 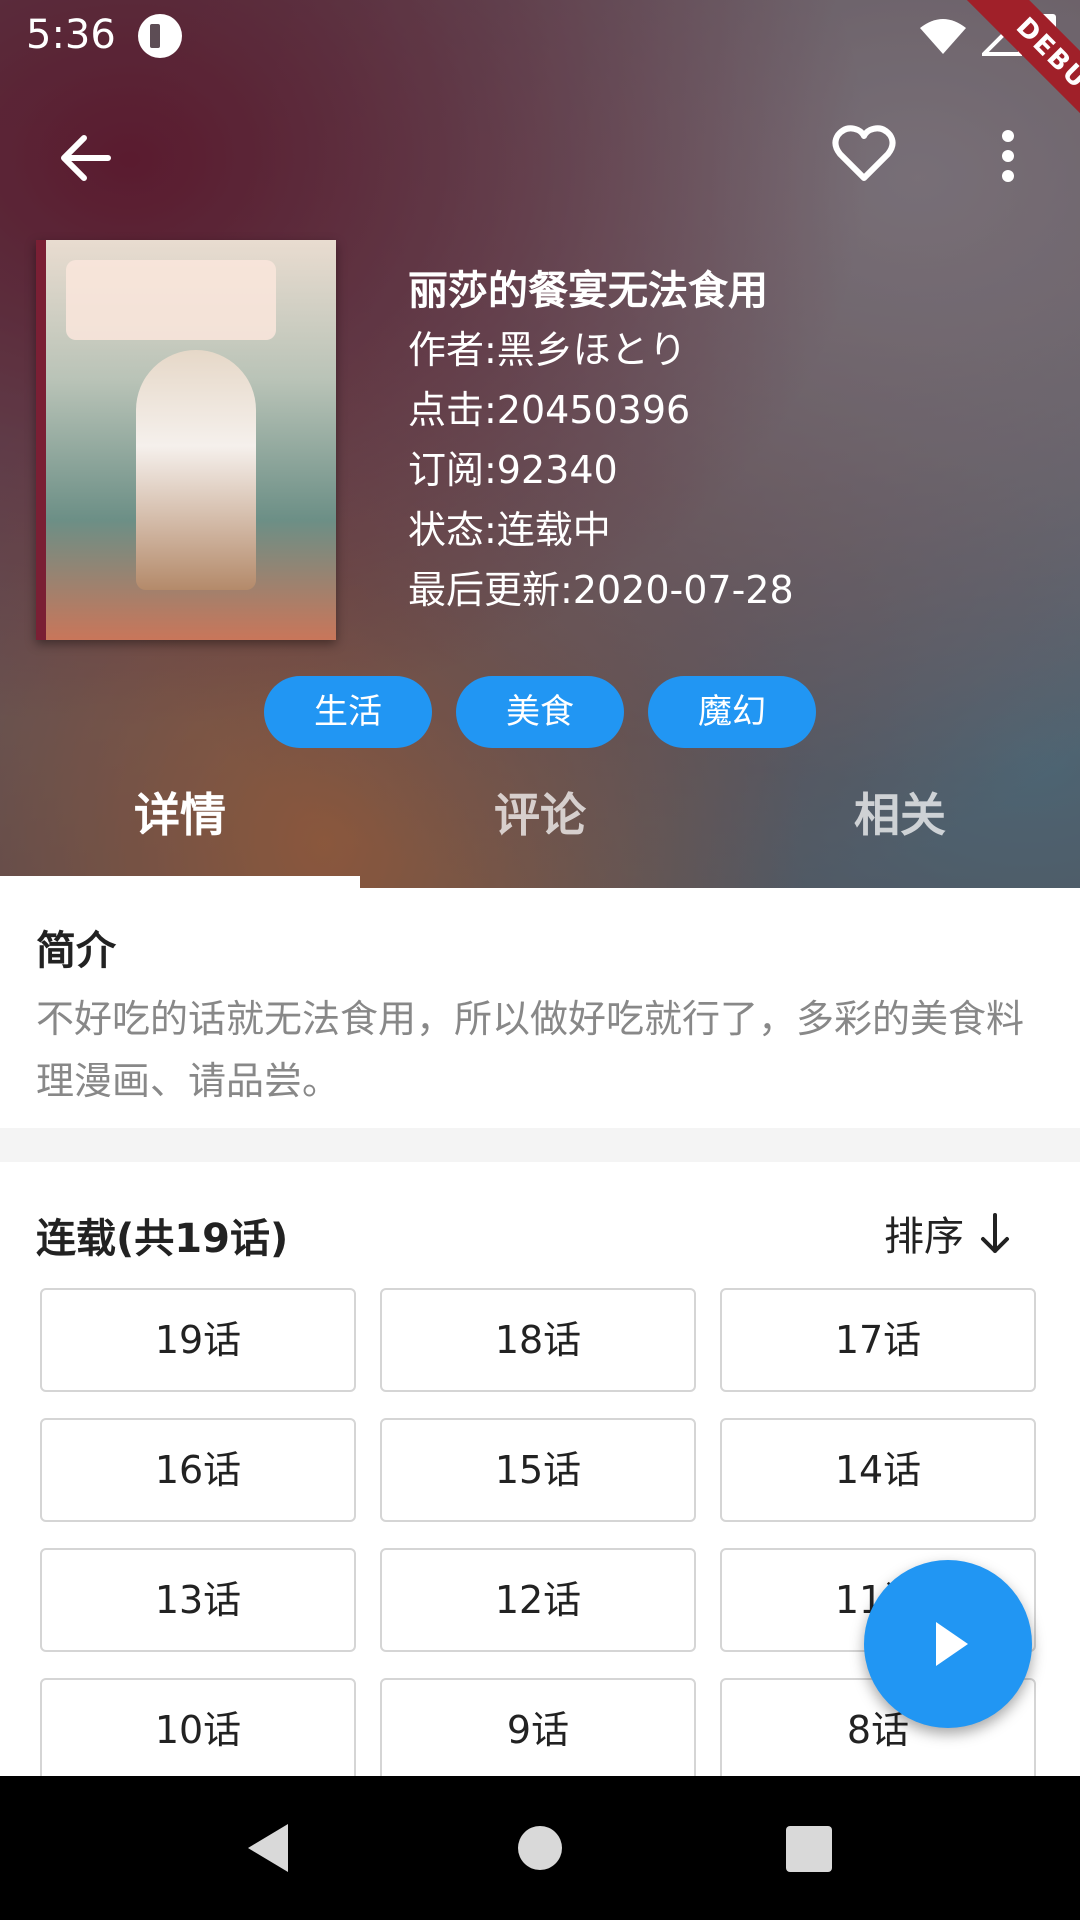 I want to click on tag-chip: 魔幻, so click(x=732, y=712).